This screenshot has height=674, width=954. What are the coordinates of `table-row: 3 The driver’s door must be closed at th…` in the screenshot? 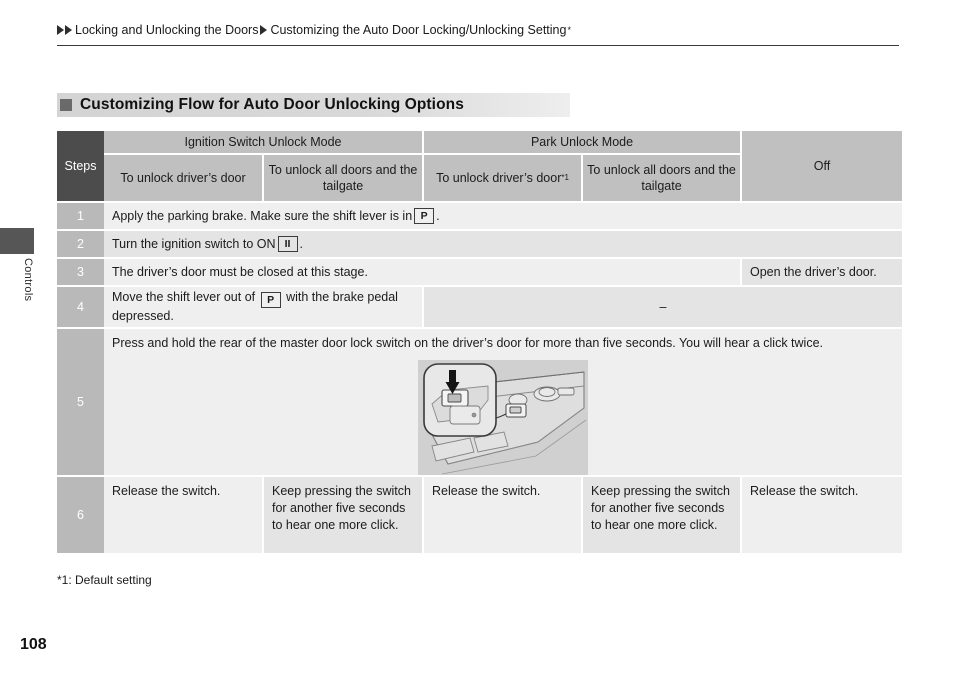 It's located at (479, 271).